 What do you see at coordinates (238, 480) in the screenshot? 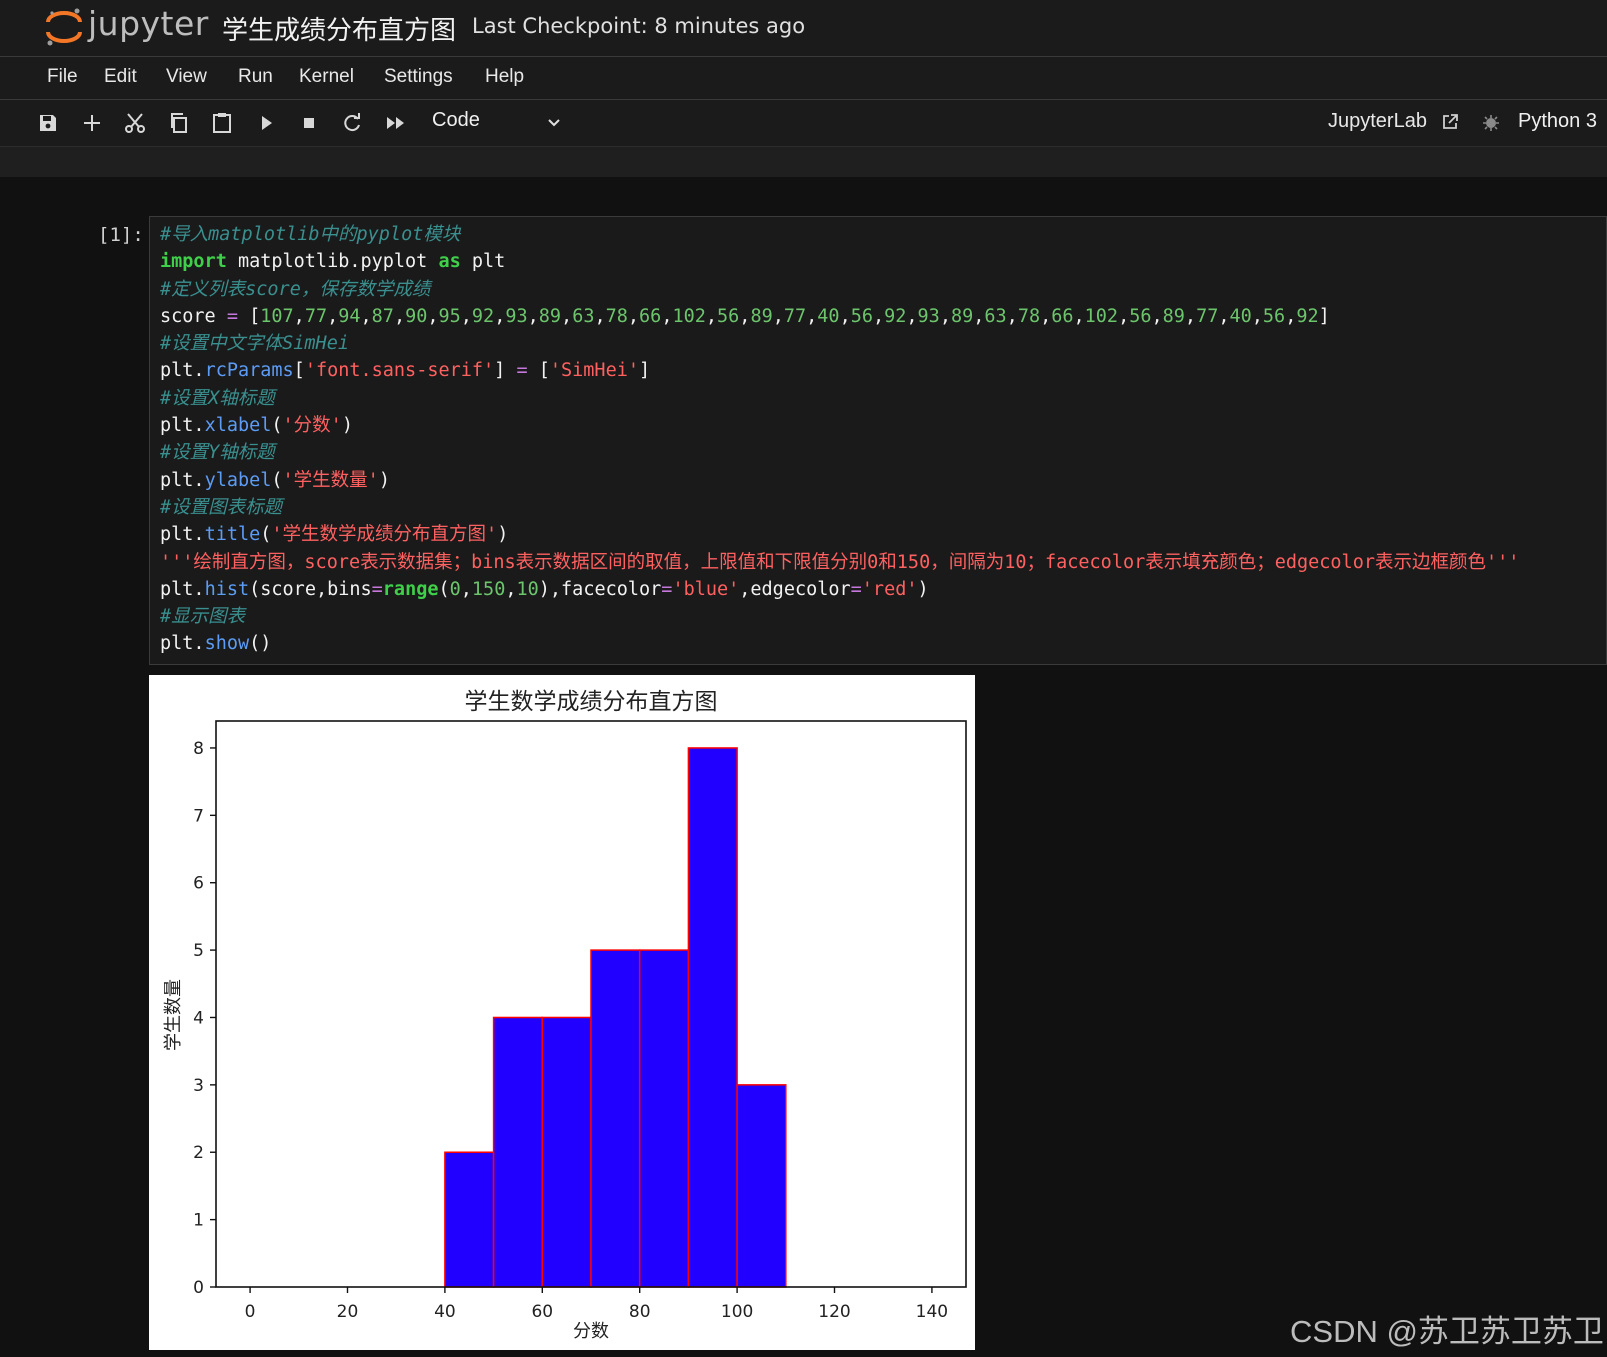
I see `code-token: ylabel` at bounding box center [238, 480].